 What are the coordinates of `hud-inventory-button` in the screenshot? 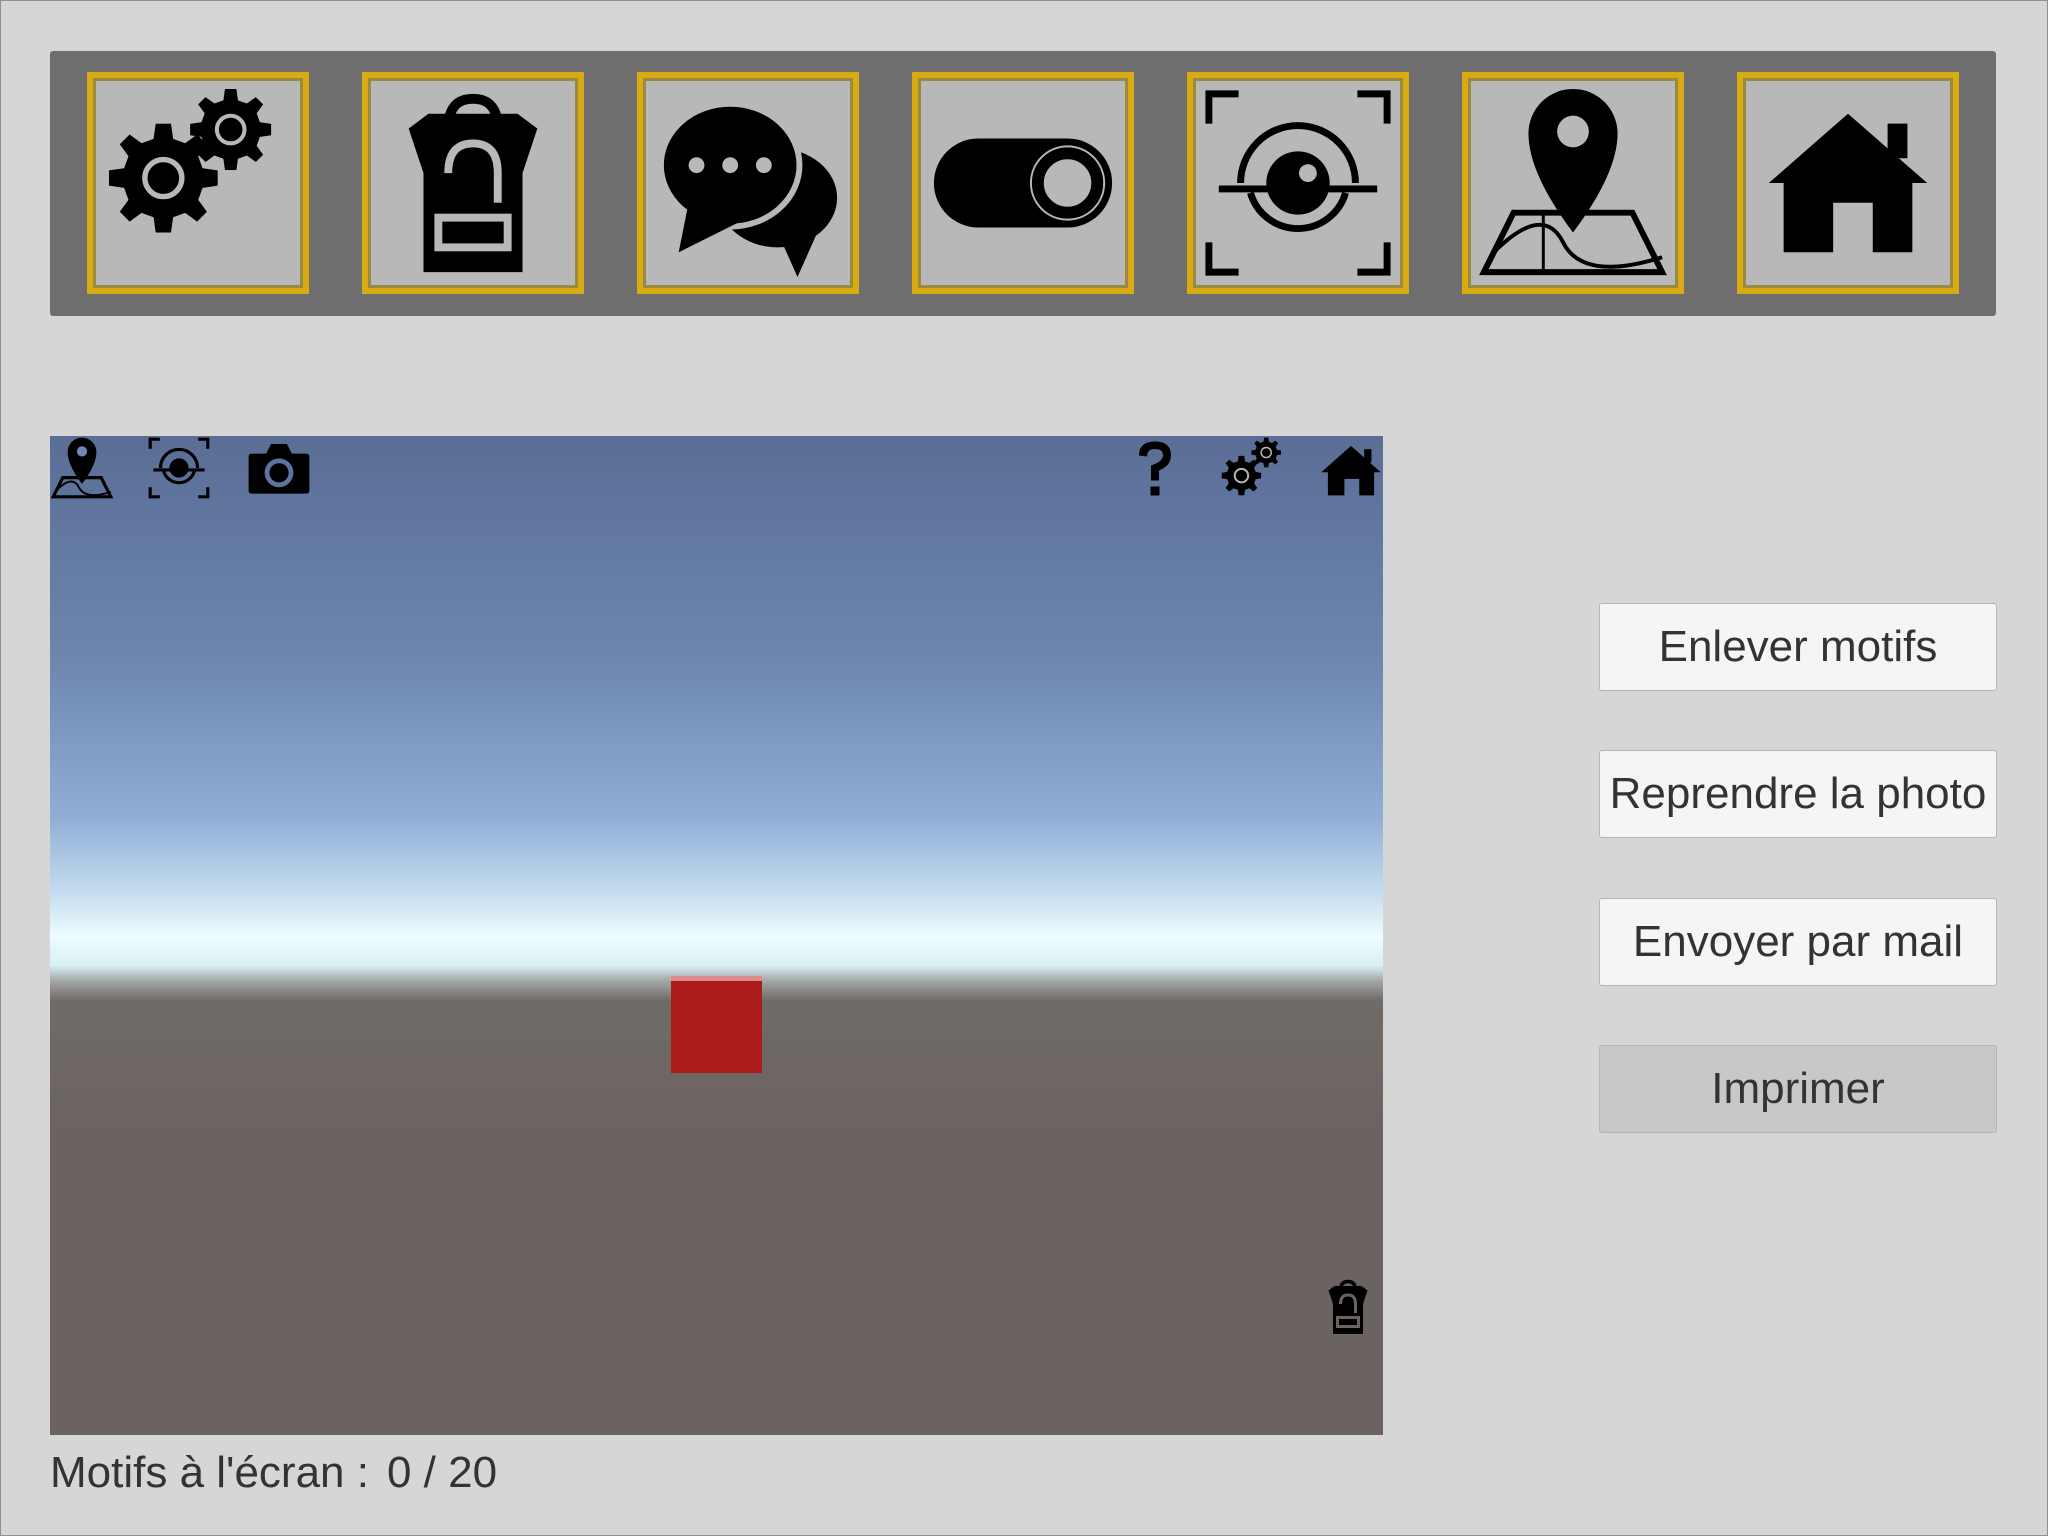 It's located at (1348, 1307).